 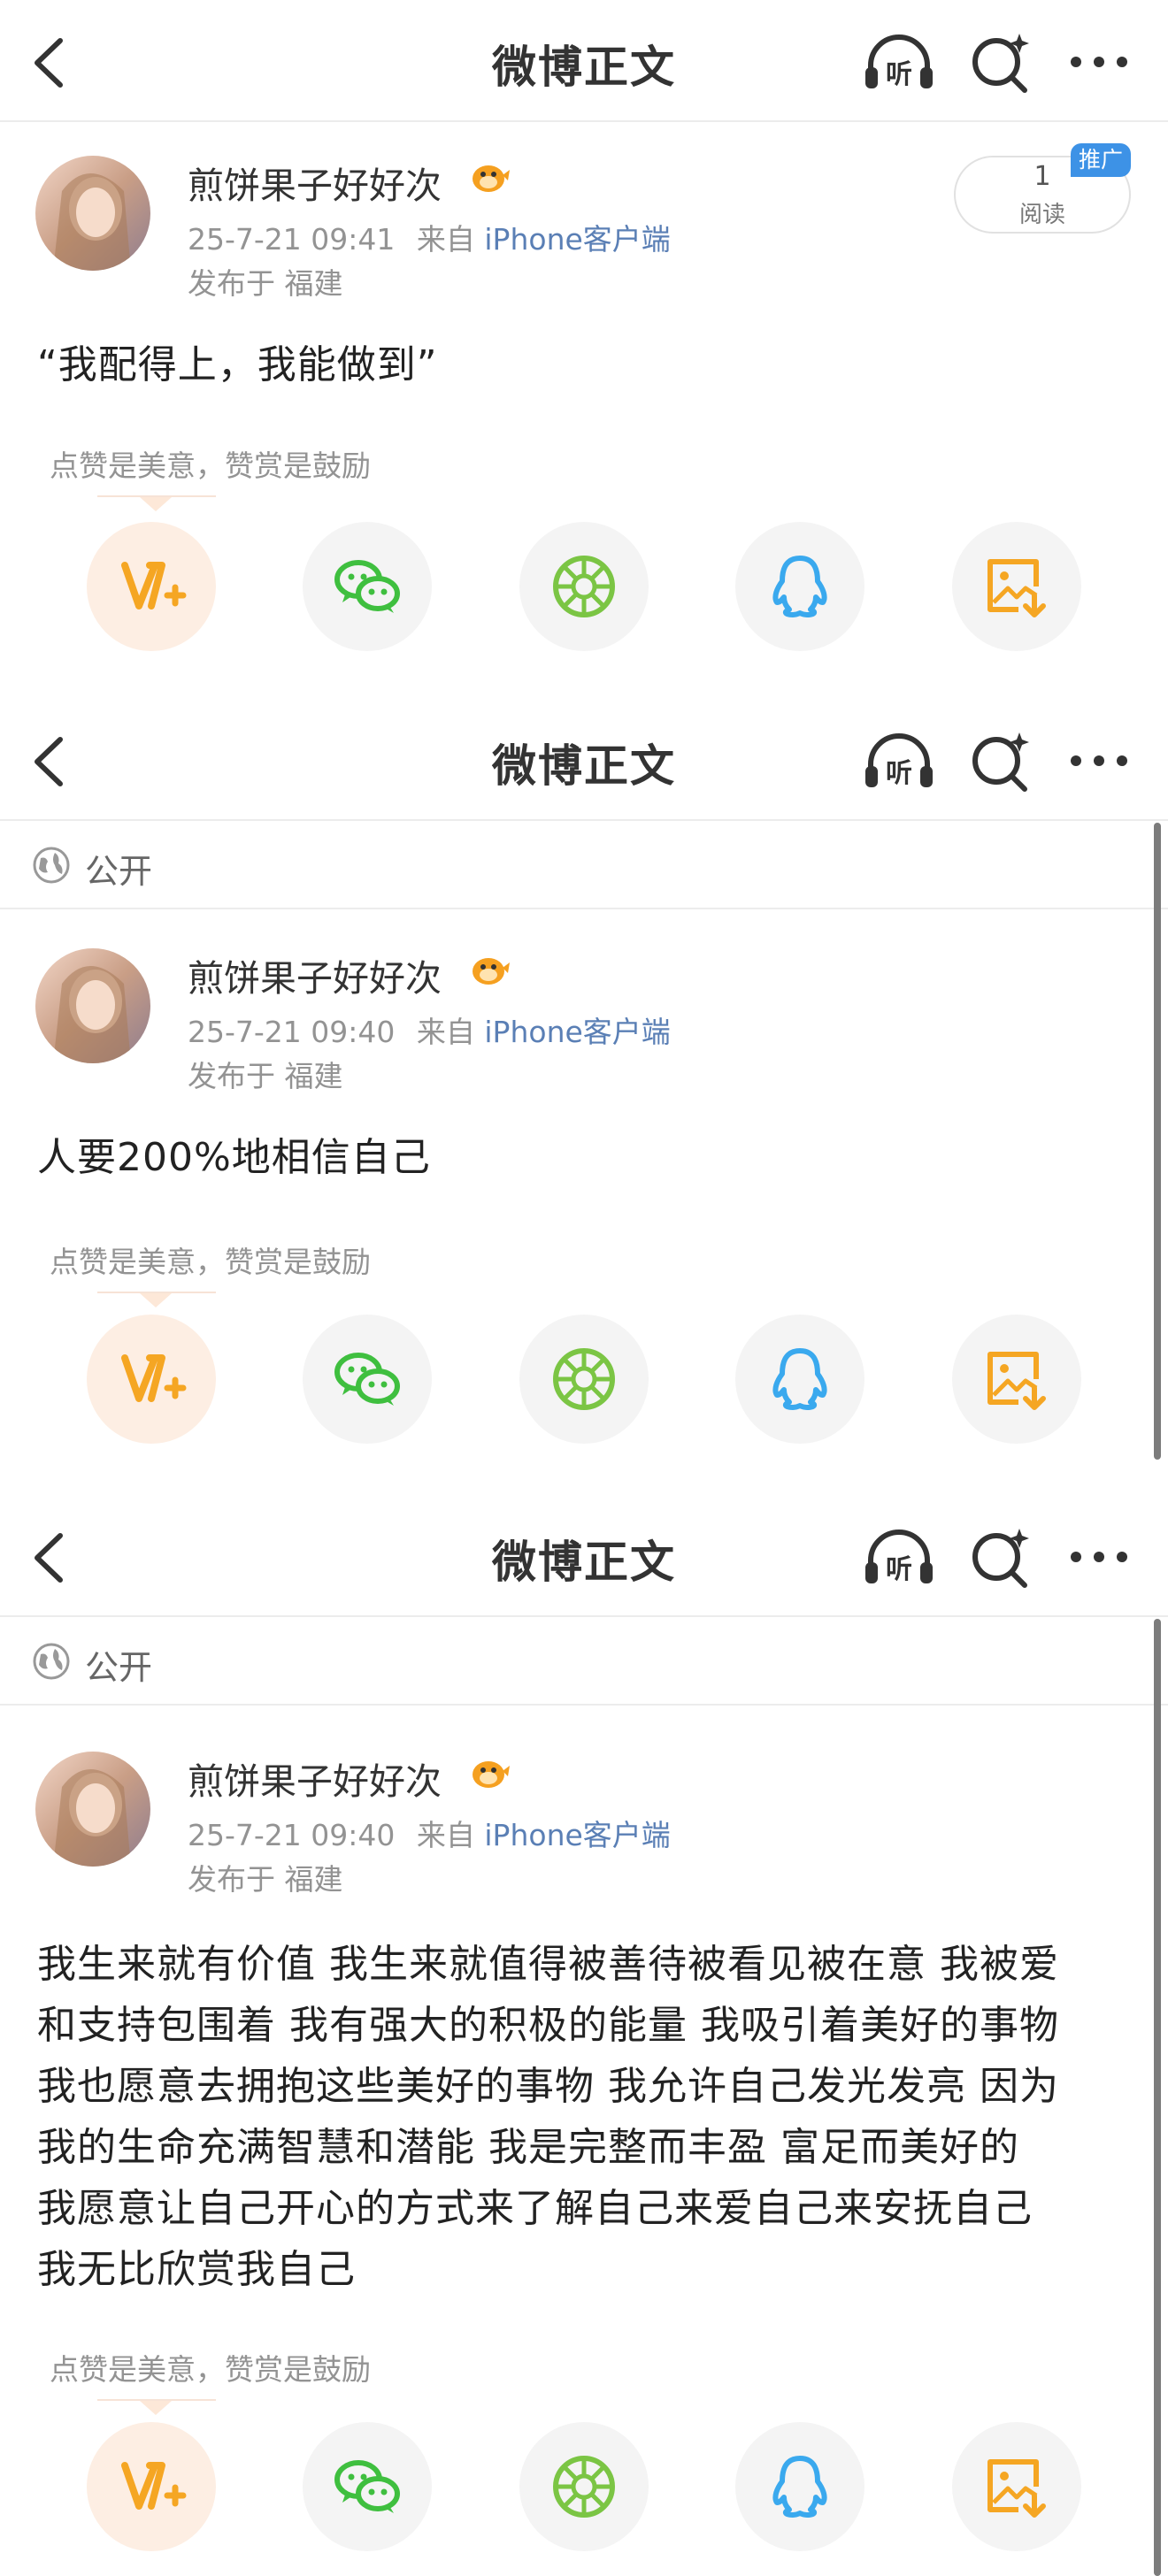 What do you see at coordinates (1101, 160) in the screenshot?
I see `promote-badge: 推广` at bounding box center [1101, 160].